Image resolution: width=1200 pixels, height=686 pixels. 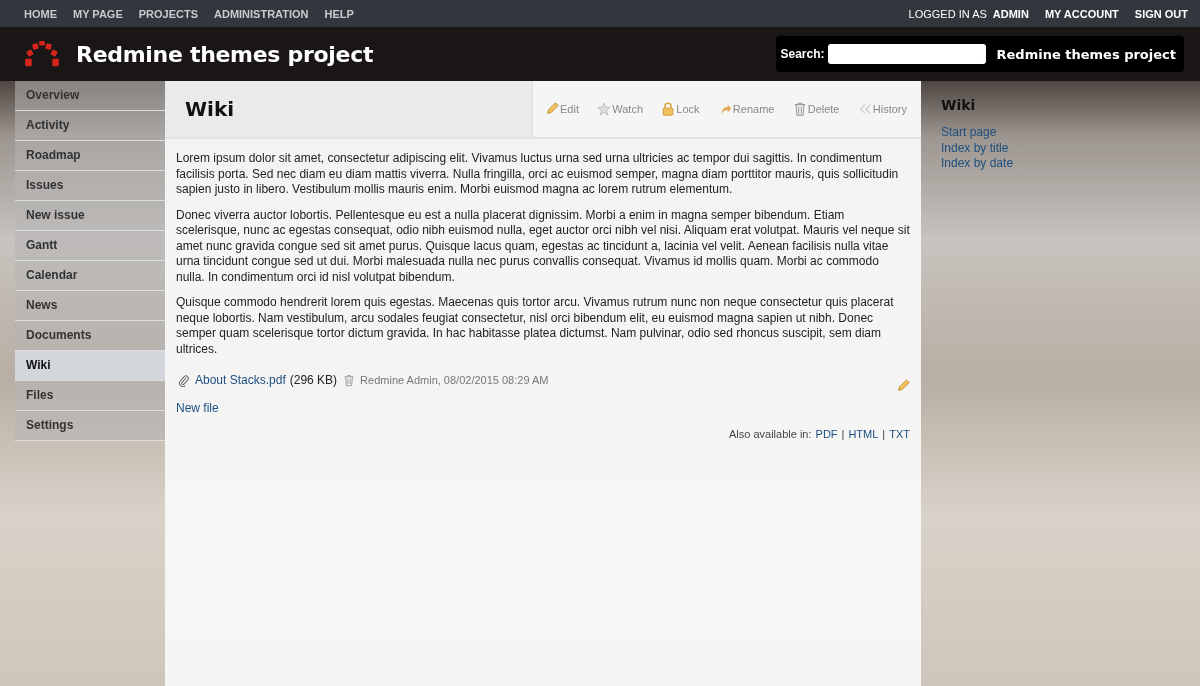 I want to click on top-menu-link: HELP, so click(x=339, y=13).